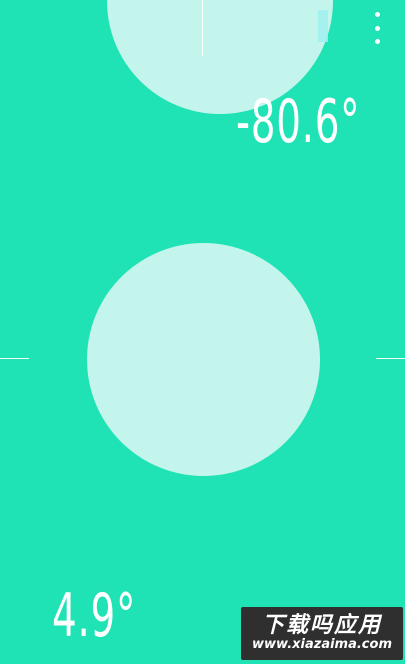 This screenshot has height=664, width=405. I want to click on bottom-angle-reading: 4.9°, so click(94, 616).